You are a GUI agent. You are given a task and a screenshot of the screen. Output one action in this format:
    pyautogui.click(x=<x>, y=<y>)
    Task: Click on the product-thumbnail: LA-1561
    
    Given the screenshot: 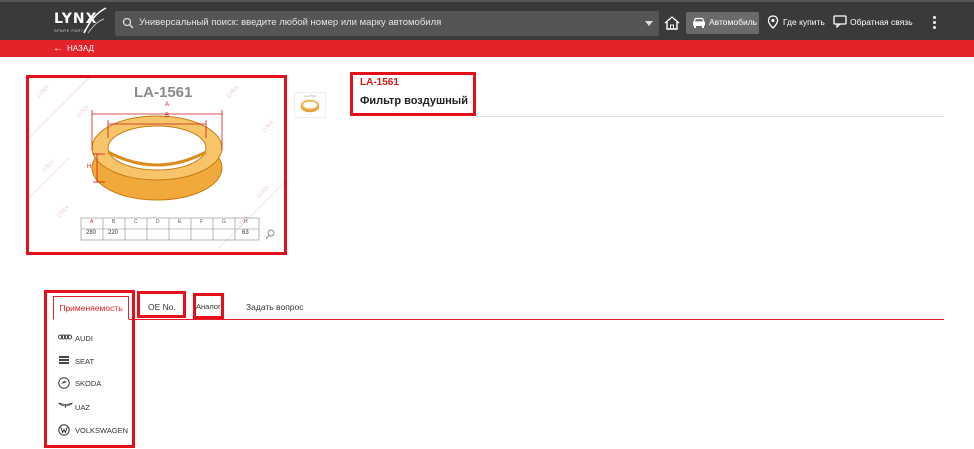 What is the action you would take?
    pyautogui.click(x=310, y=105)
    